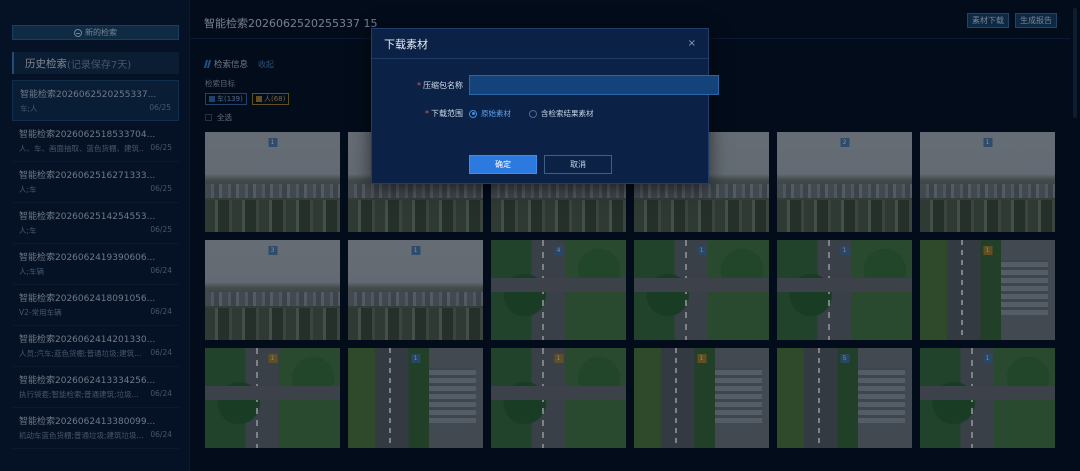 This screenshot has height=471, width=1080. I want to click on radio-with-results: 含检索结果素材, so click(561, 113).